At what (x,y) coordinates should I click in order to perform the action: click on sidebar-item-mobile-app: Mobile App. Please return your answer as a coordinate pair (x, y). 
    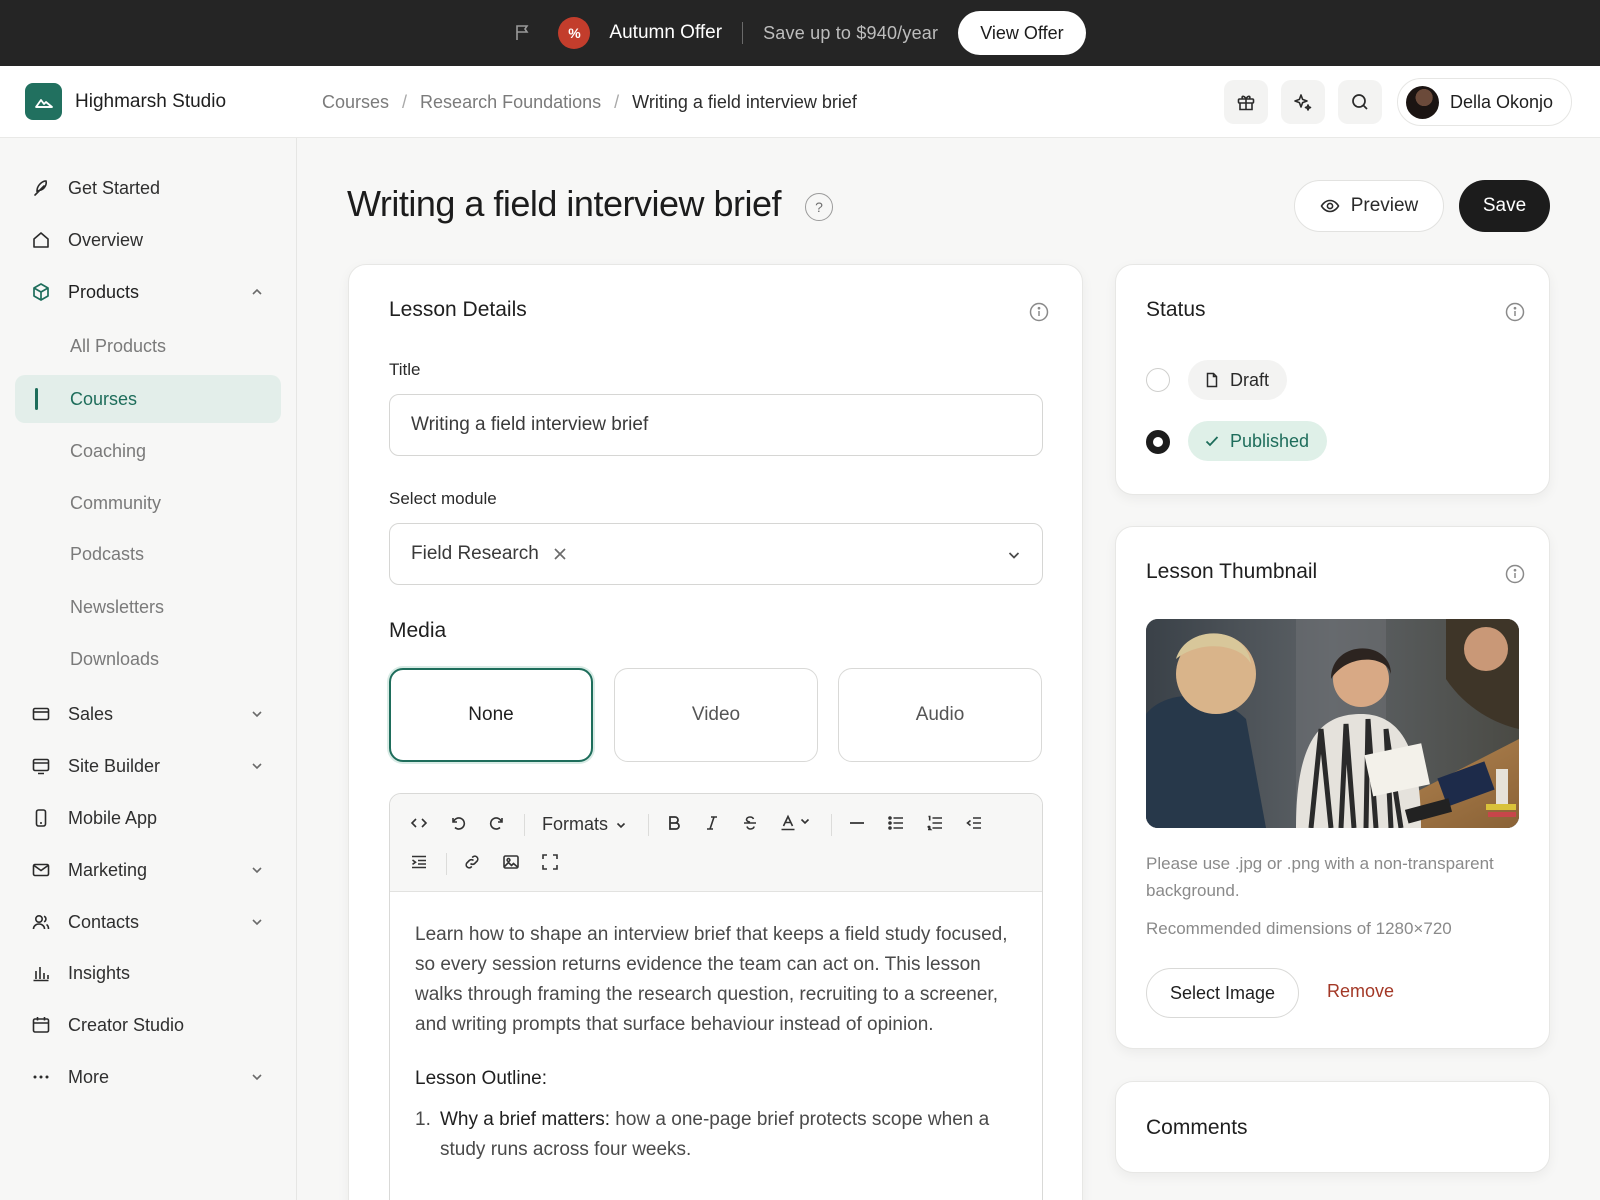
    Looking at the image, I should click on (148, 818).